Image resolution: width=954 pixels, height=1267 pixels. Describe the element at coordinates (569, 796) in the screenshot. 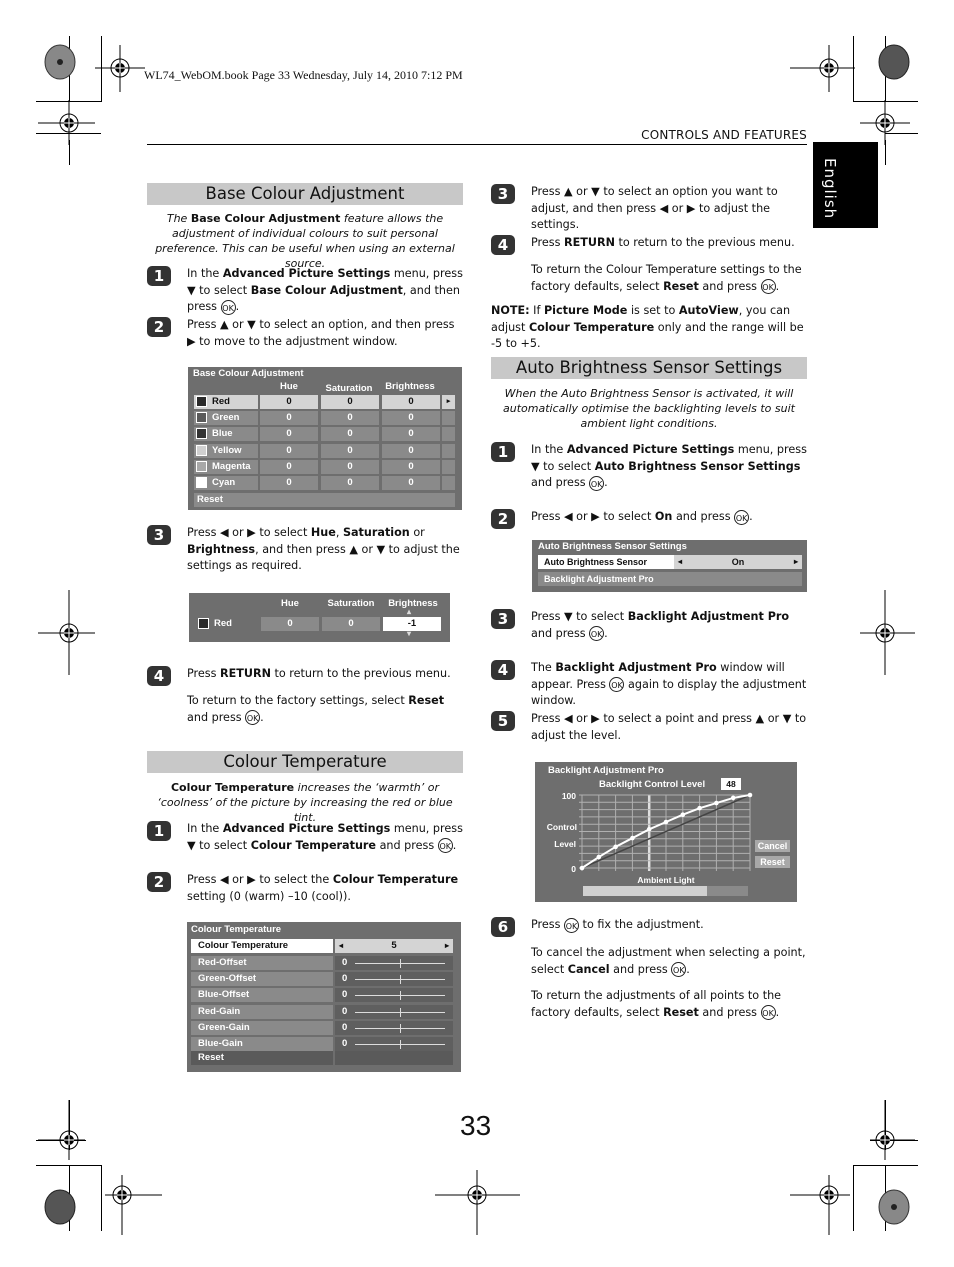

I see `y-tick-label-100: 100` at that location.